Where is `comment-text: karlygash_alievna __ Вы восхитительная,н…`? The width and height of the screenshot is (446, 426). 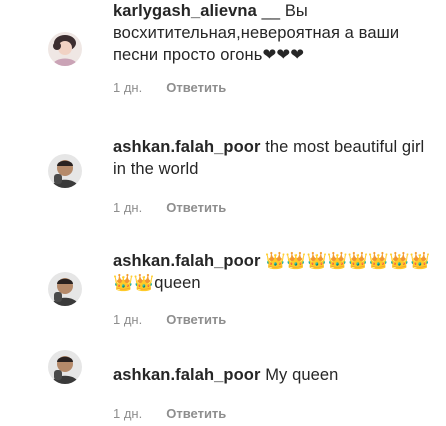
comment-text: karlygash_alievna __ Вы восхитительная,н… is located at coordinates (274, 33).